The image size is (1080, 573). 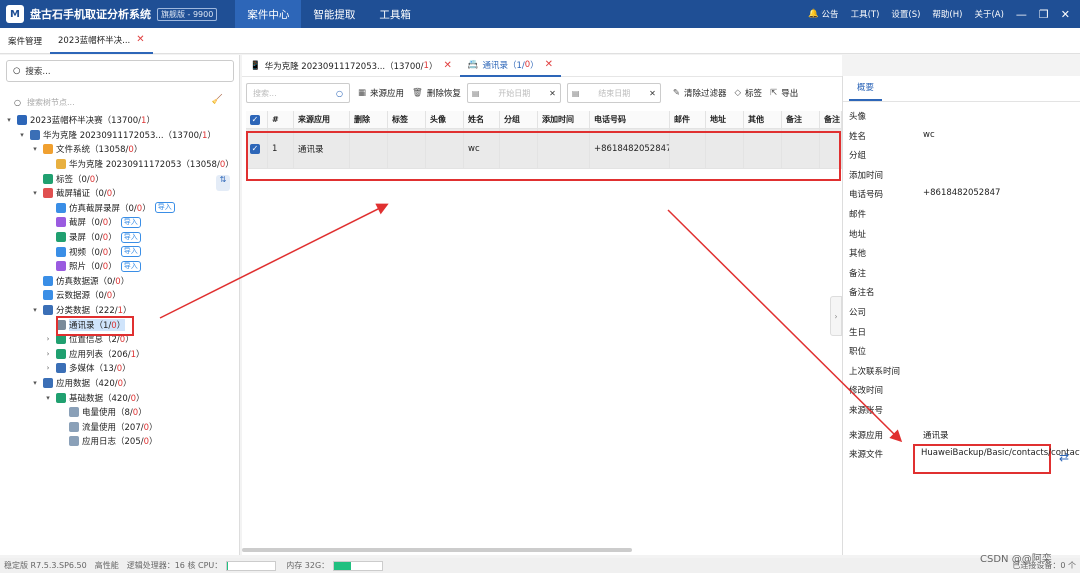 I want to click on menu-smart-extract: 智能提取, so click(x=334, y=14).